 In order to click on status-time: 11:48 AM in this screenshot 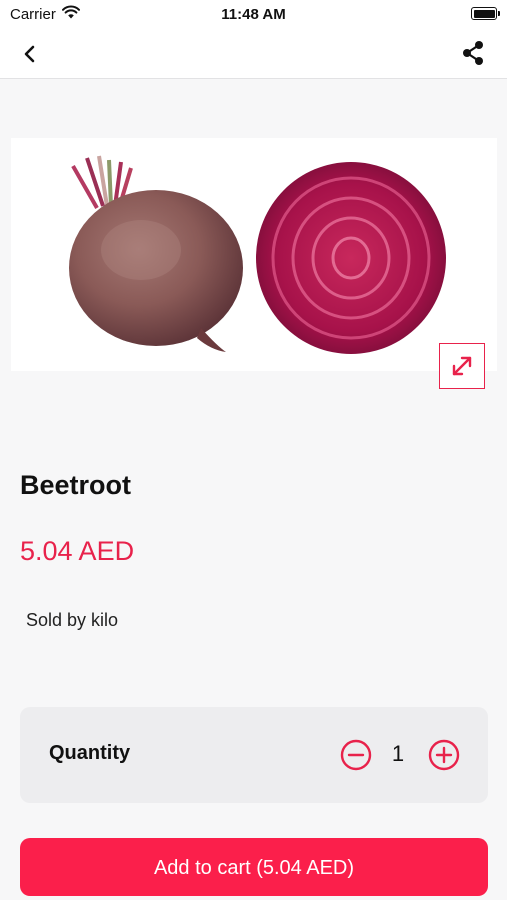, I will do `click(253, 14)`.